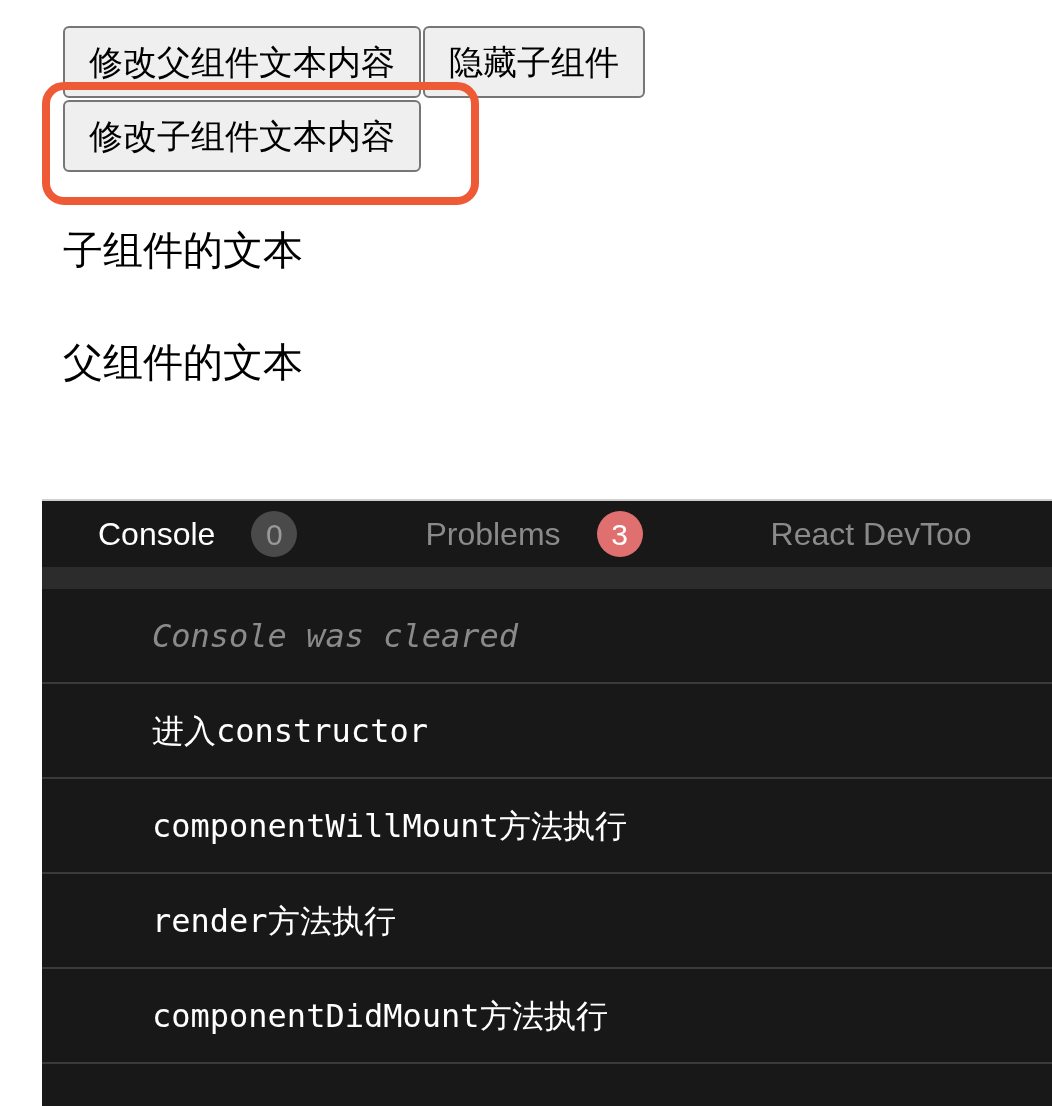 The width and height of the screenshot is (1052, 1106). What do you see at coordinates (380, 1016) in the screenshot?
I see `console-log-message: componentDidMount方法执行` at bounding box center [380, 1016].